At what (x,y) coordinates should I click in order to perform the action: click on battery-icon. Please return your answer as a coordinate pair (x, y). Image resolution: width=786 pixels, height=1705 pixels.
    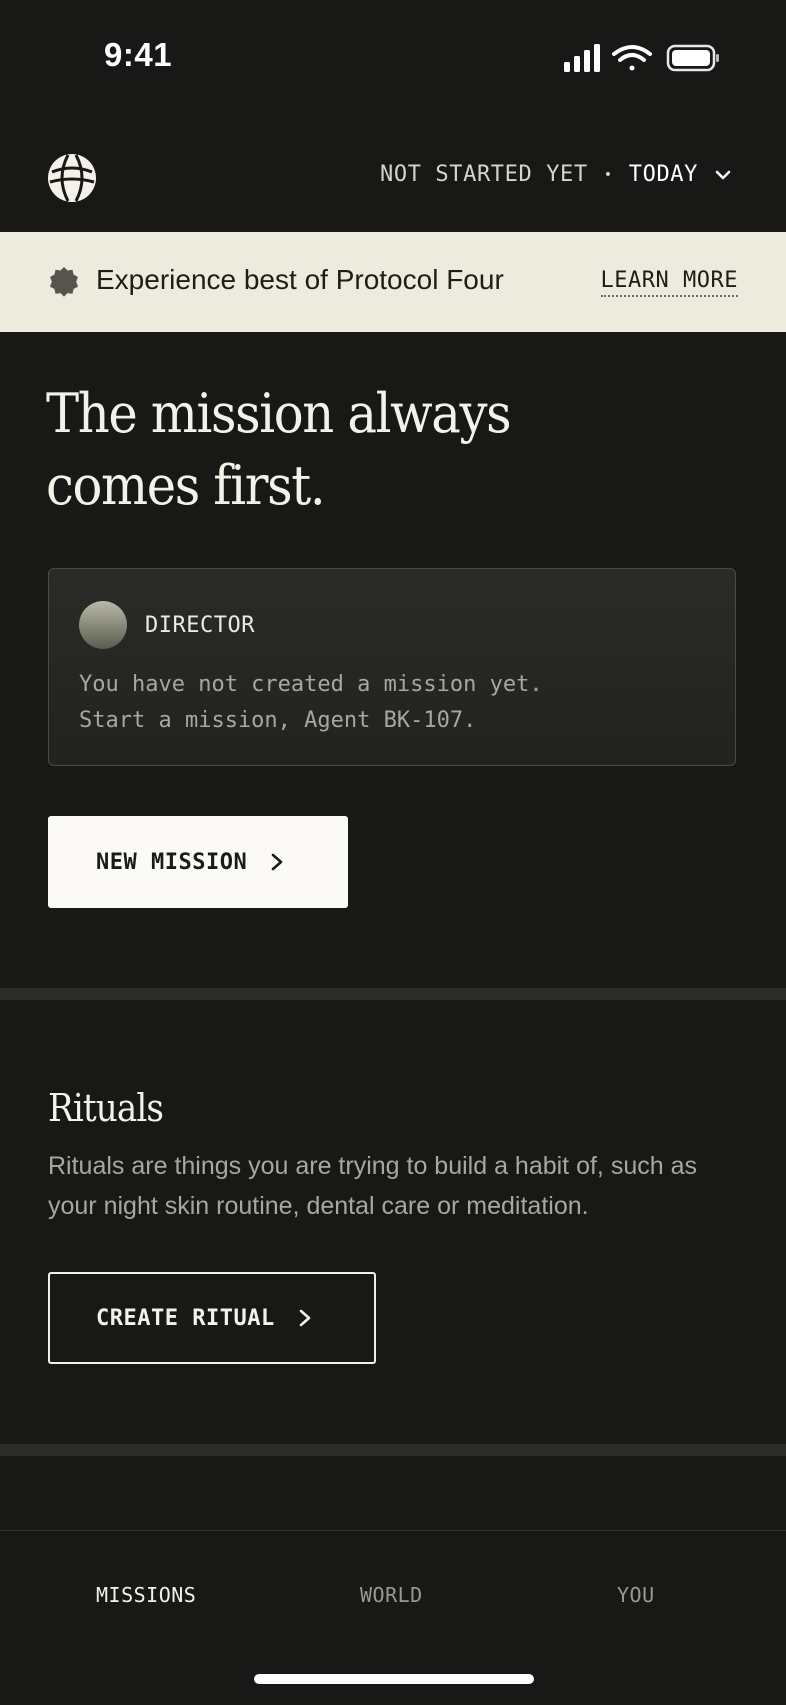
    Looking at the image, I should click on (692, 58).